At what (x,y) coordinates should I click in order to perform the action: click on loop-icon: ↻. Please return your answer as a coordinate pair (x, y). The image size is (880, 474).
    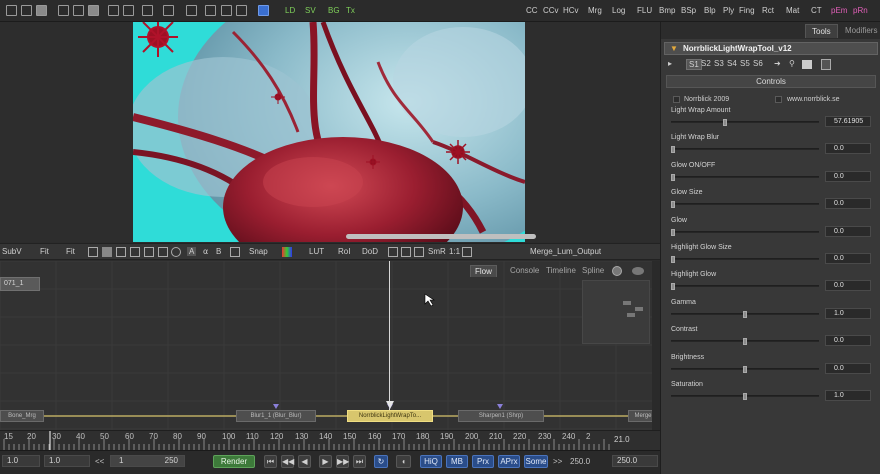
    Looking at the image, I should click on (381, 461).